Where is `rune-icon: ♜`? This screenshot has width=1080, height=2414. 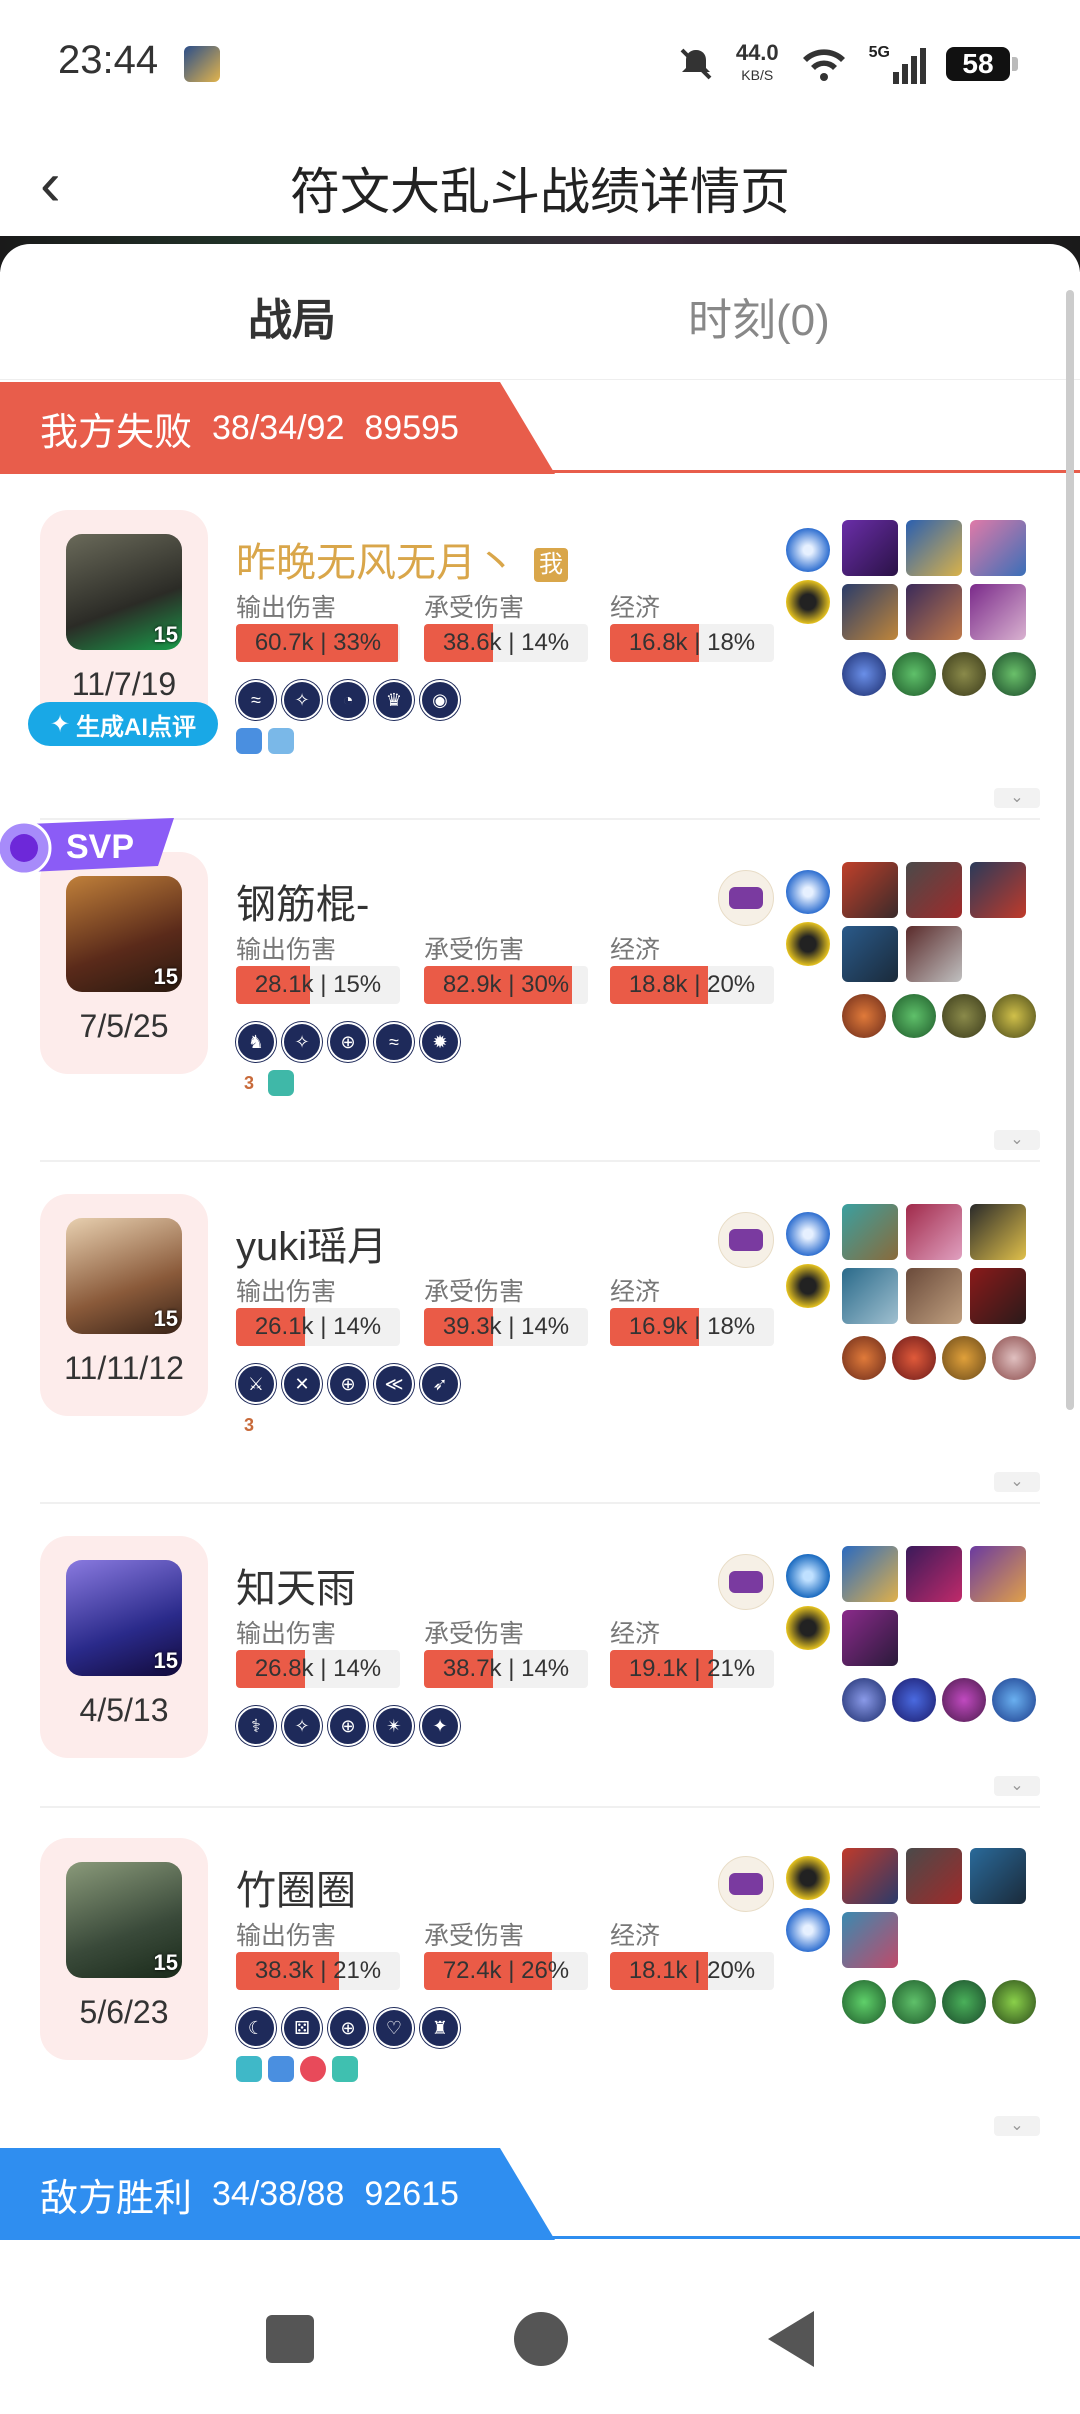
rune-icon: ♜ is located at coordinates (440, 2028).